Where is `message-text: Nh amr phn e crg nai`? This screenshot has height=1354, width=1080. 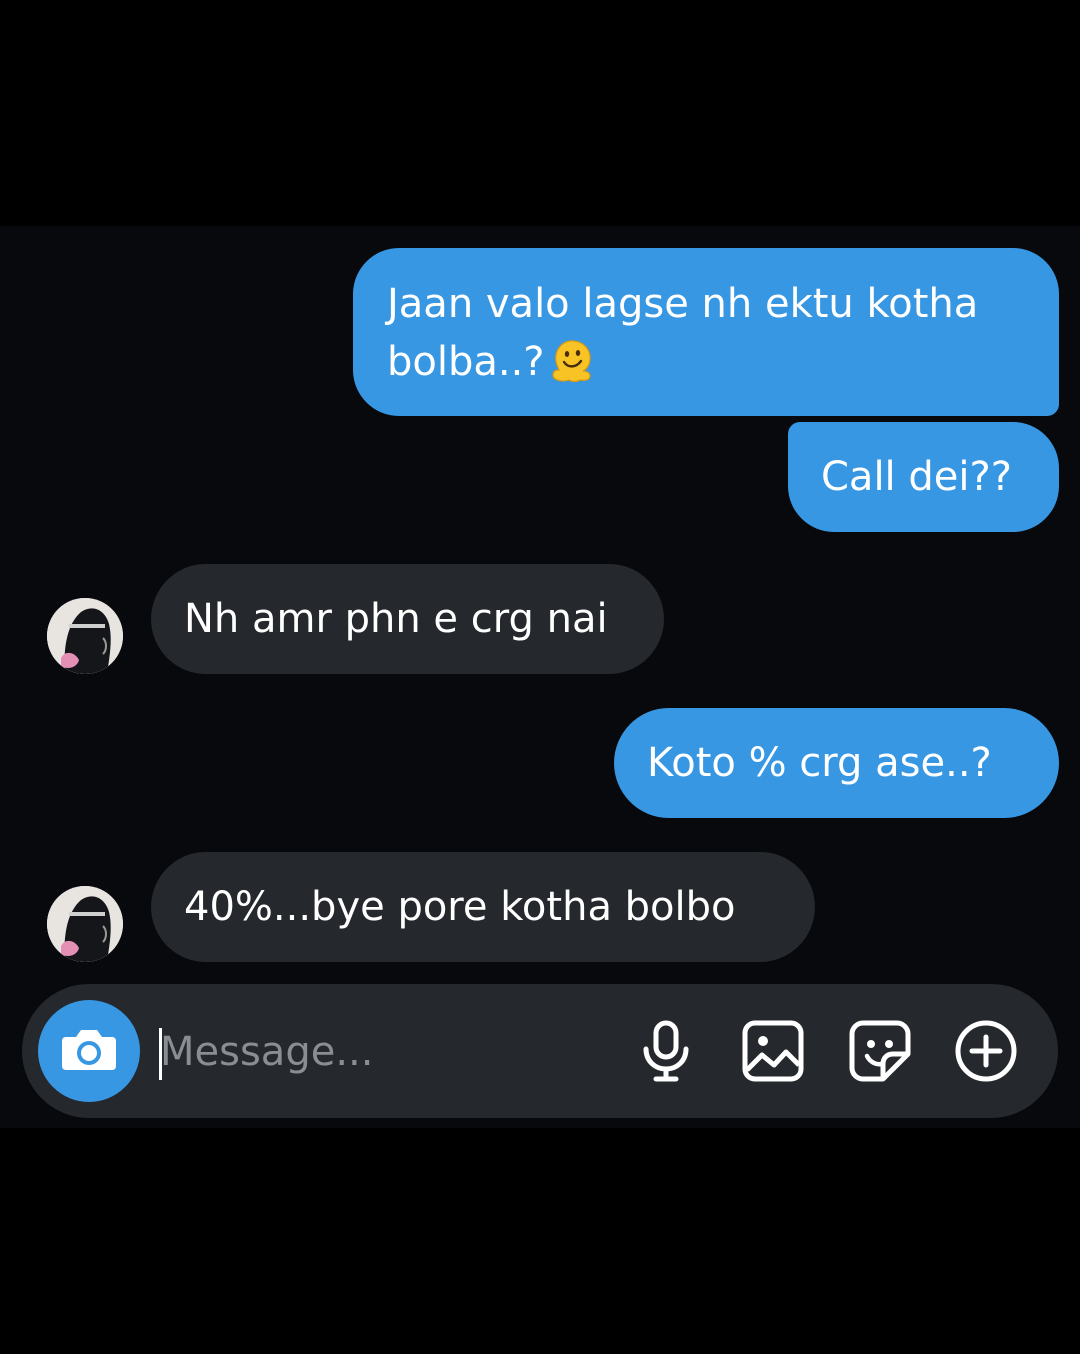
message-text: Nh amr phn e crg nai is located at coordinates (396, 619).